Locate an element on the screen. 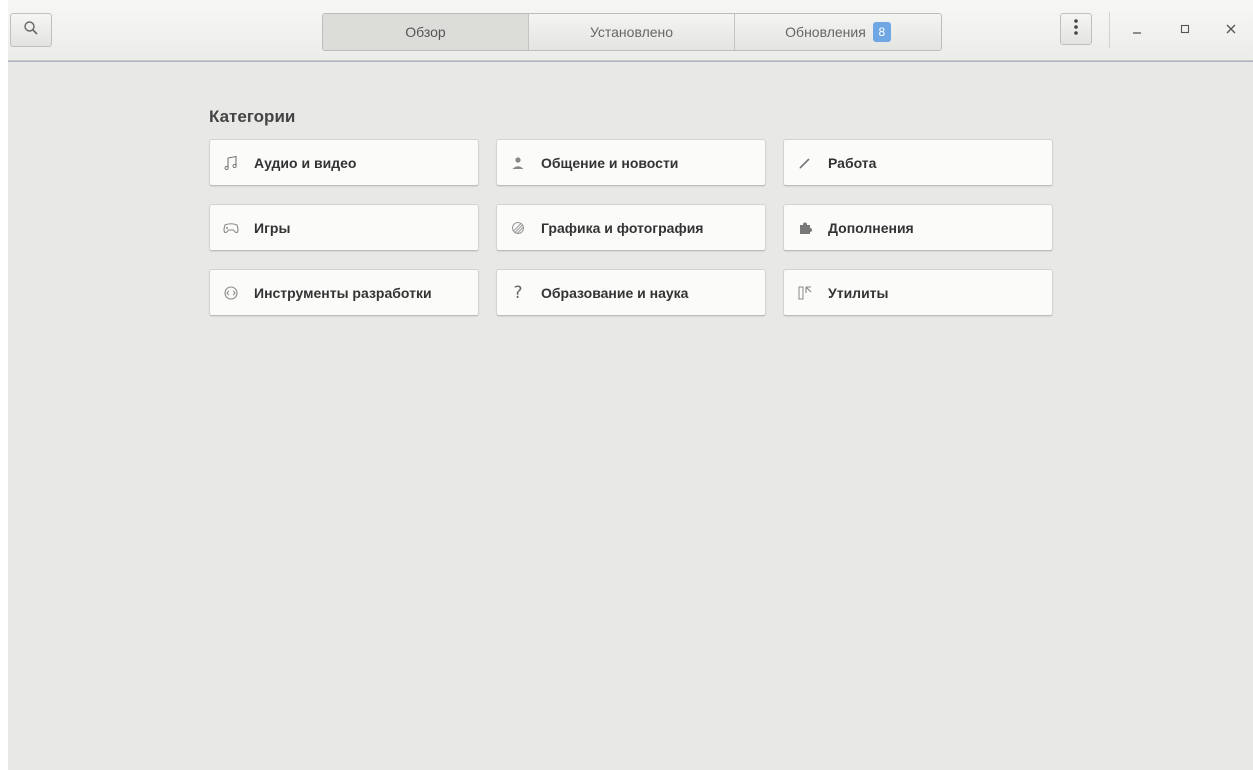 This screenshot has width=1253, height=770. tab-label: Обзор is located at coordinates (425, 32).